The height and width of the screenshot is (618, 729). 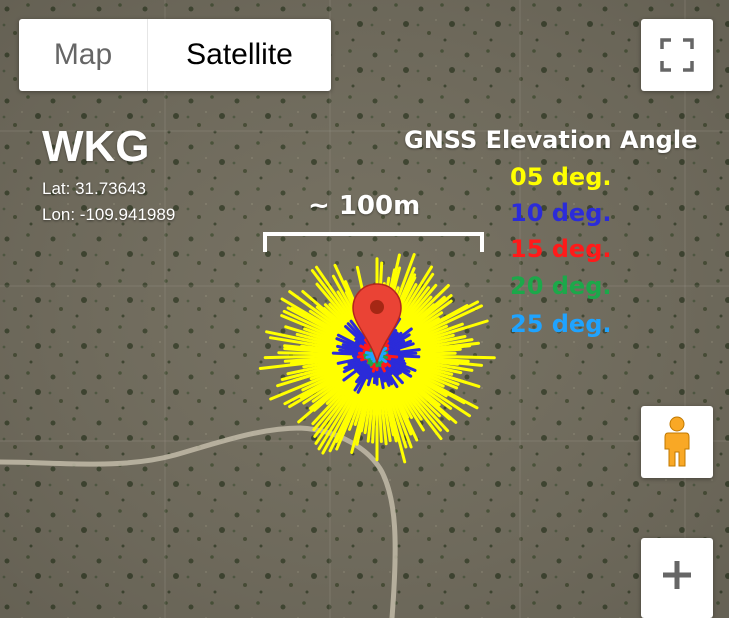 I want to click on legend-item-10deg: 10 deg., so click(x=561, y=213).